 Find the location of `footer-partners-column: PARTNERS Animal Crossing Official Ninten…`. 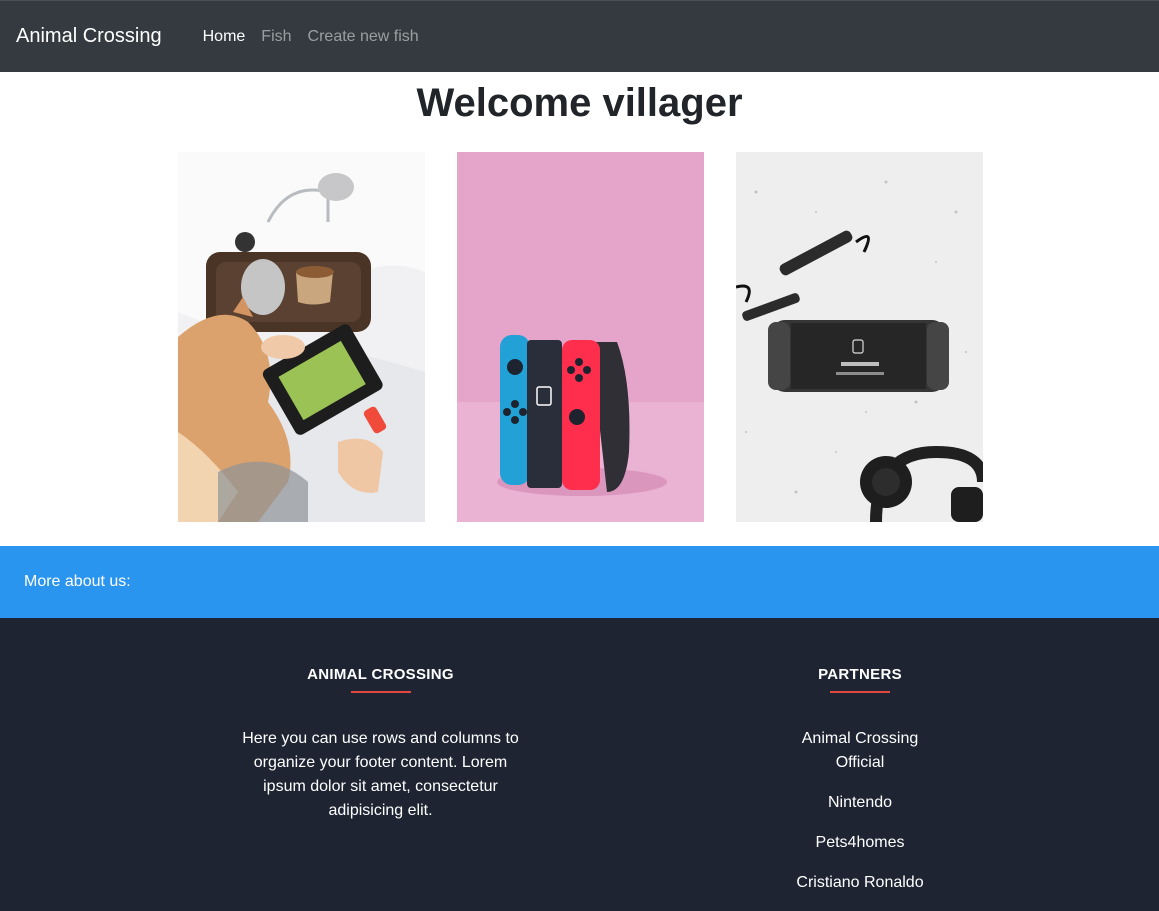

footer-partners-column: PARTNERS Animal Crossing Official Ninten… is located at coordinates (860, 764).